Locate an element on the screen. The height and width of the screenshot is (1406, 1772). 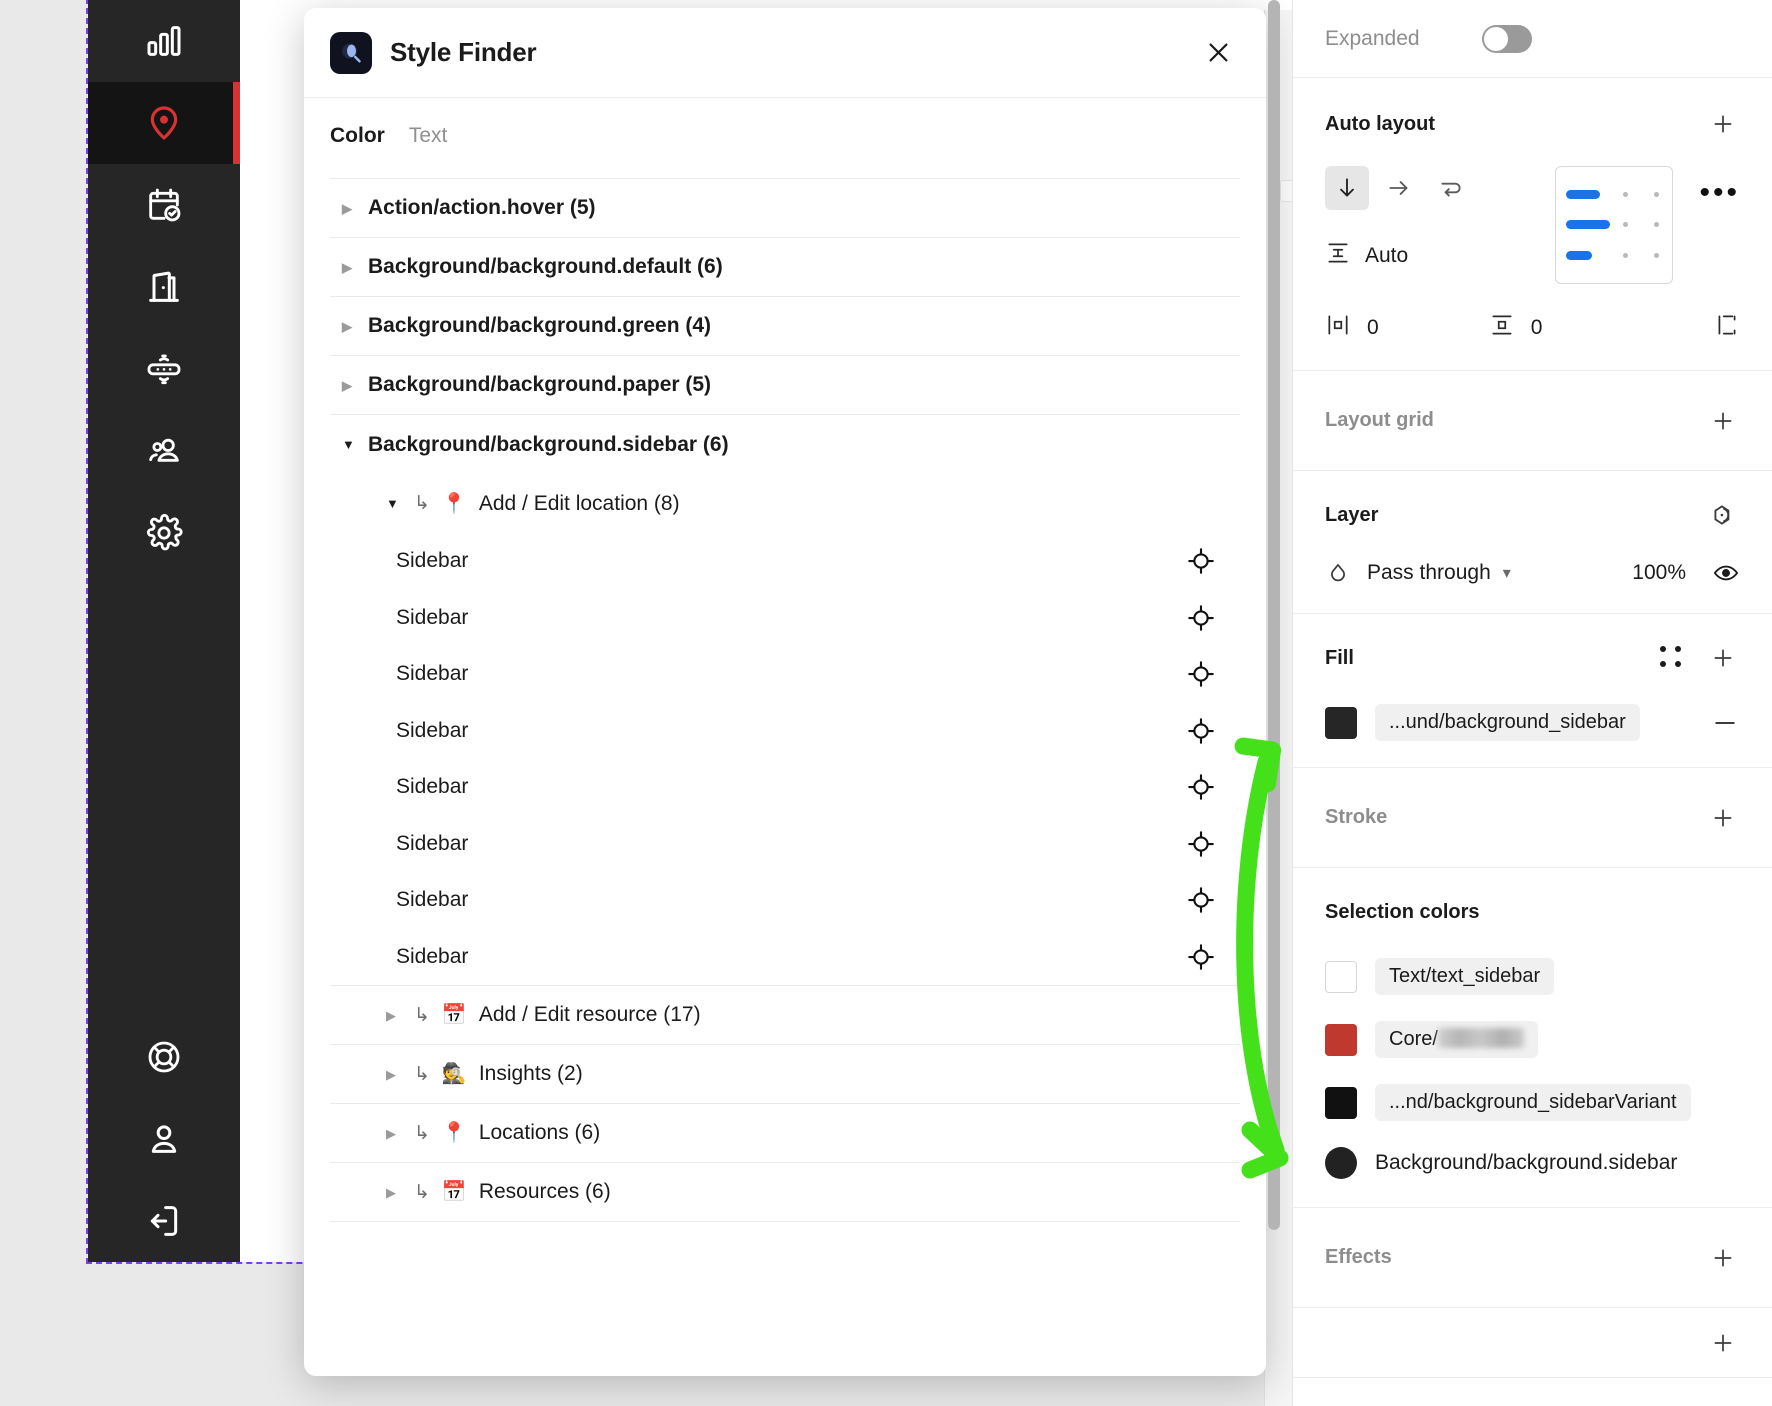
minus-icon is located at coordinates (1725, 723).